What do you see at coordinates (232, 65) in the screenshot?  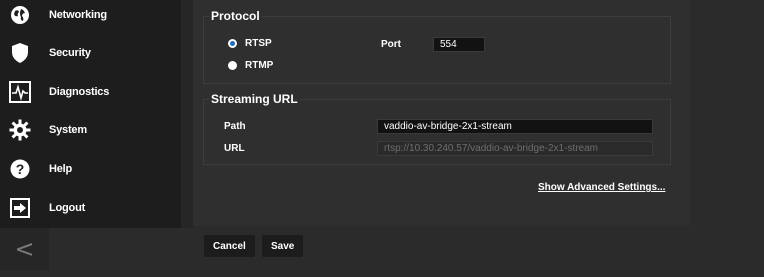 I see `radio-unselected-icon` at bounding box center [232, 65].